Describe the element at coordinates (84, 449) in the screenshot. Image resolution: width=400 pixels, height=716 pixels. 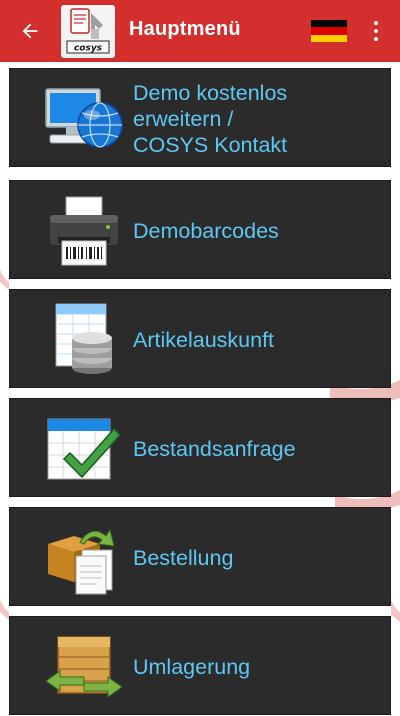
I see `calendar-check-icon` at that location.